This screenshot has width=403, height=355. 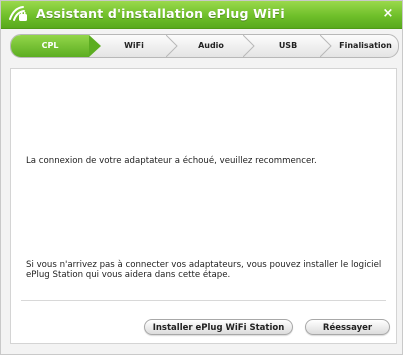 I want to click on step-cpl: CPL, so click(x=50, y=46).